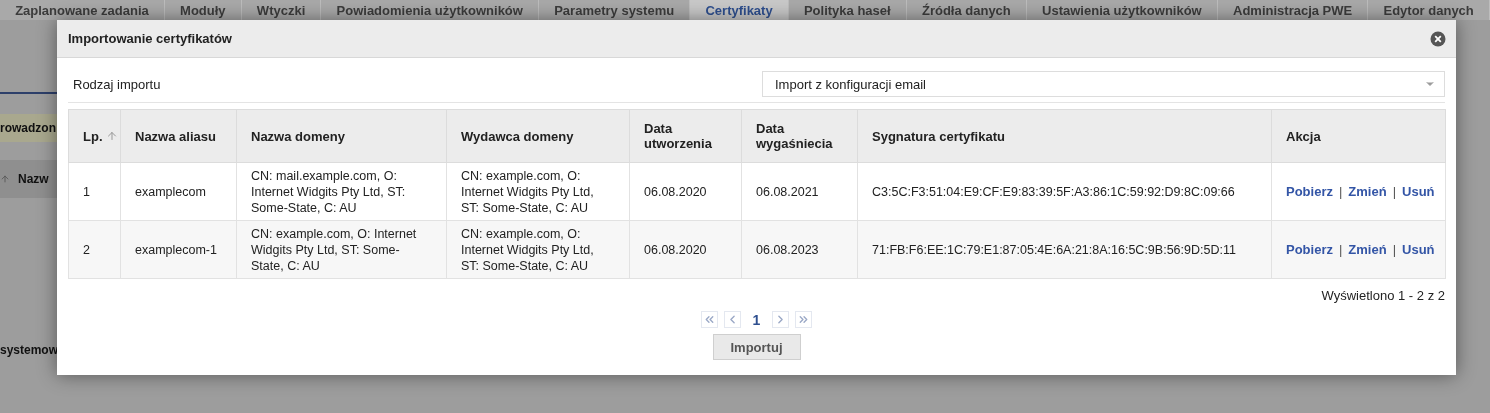 This screenshot has width=1490, height=413. What do you see at coordinates (94, 191) in the screenshot?
I see `table-cell: 1` at bounding box center [94, 191].